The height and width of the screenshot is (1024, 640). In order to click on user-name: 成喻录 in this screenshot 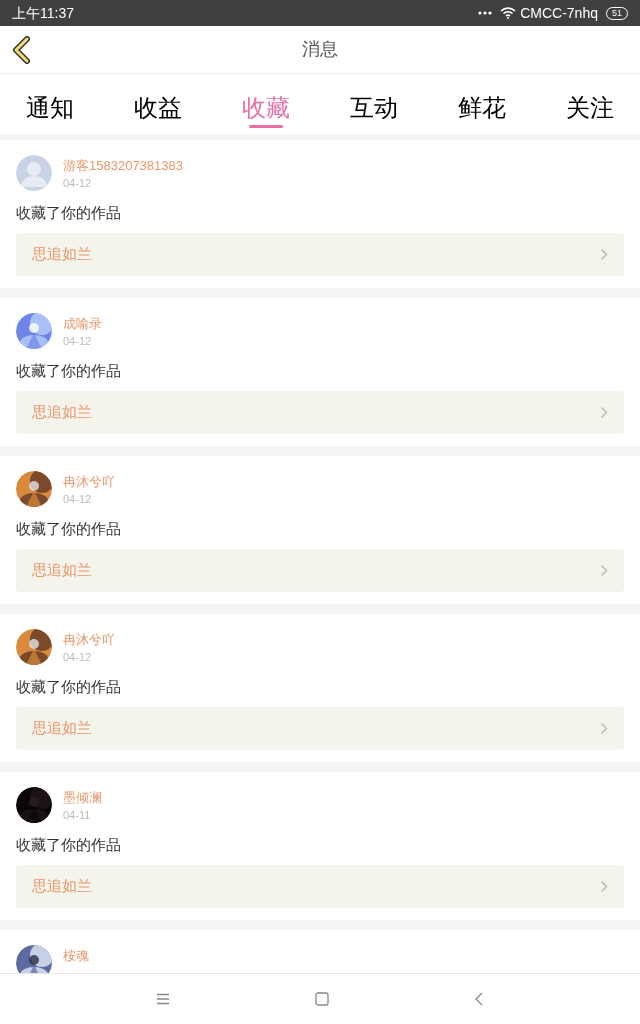, I will do `click(82, 324)`.